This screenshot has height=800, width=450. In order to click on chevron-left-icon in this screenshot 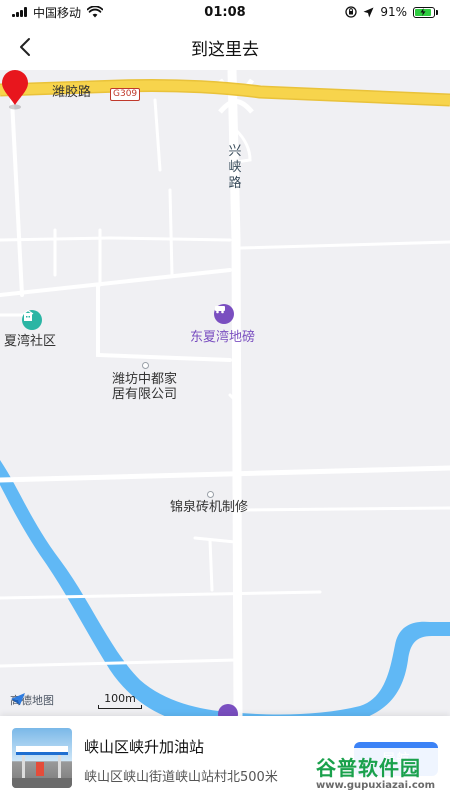, I will do `click(25, 47)`.